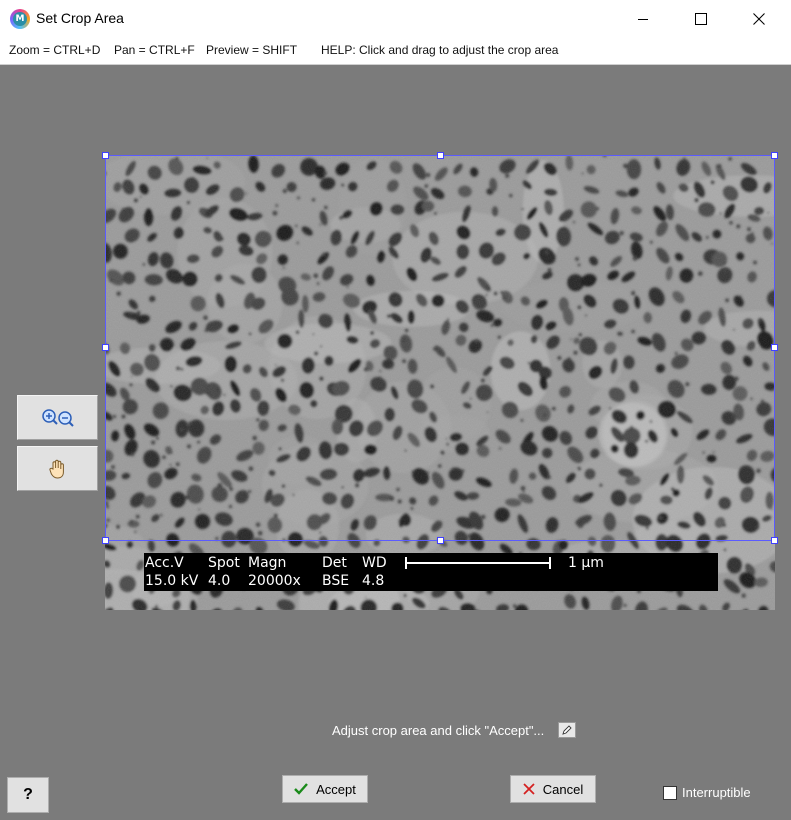  I want to click on cancel-button-label: Cancel, so click(563, 789).